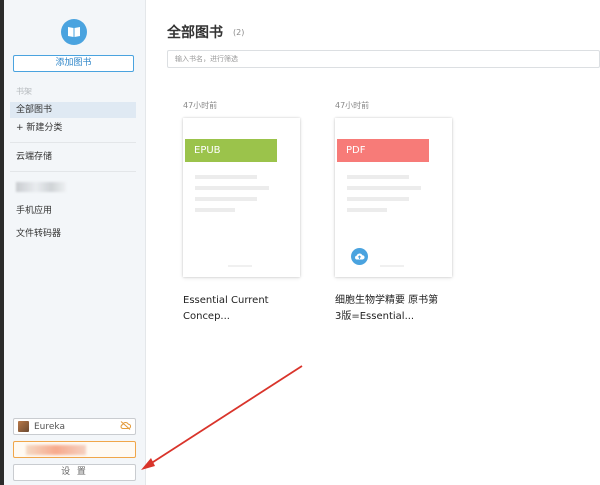  What do you see at coordinates (73, 211) in the screenshot?
I see `sidebar-item-mobile-app: 手机应用` at bounding box center [73, 211].